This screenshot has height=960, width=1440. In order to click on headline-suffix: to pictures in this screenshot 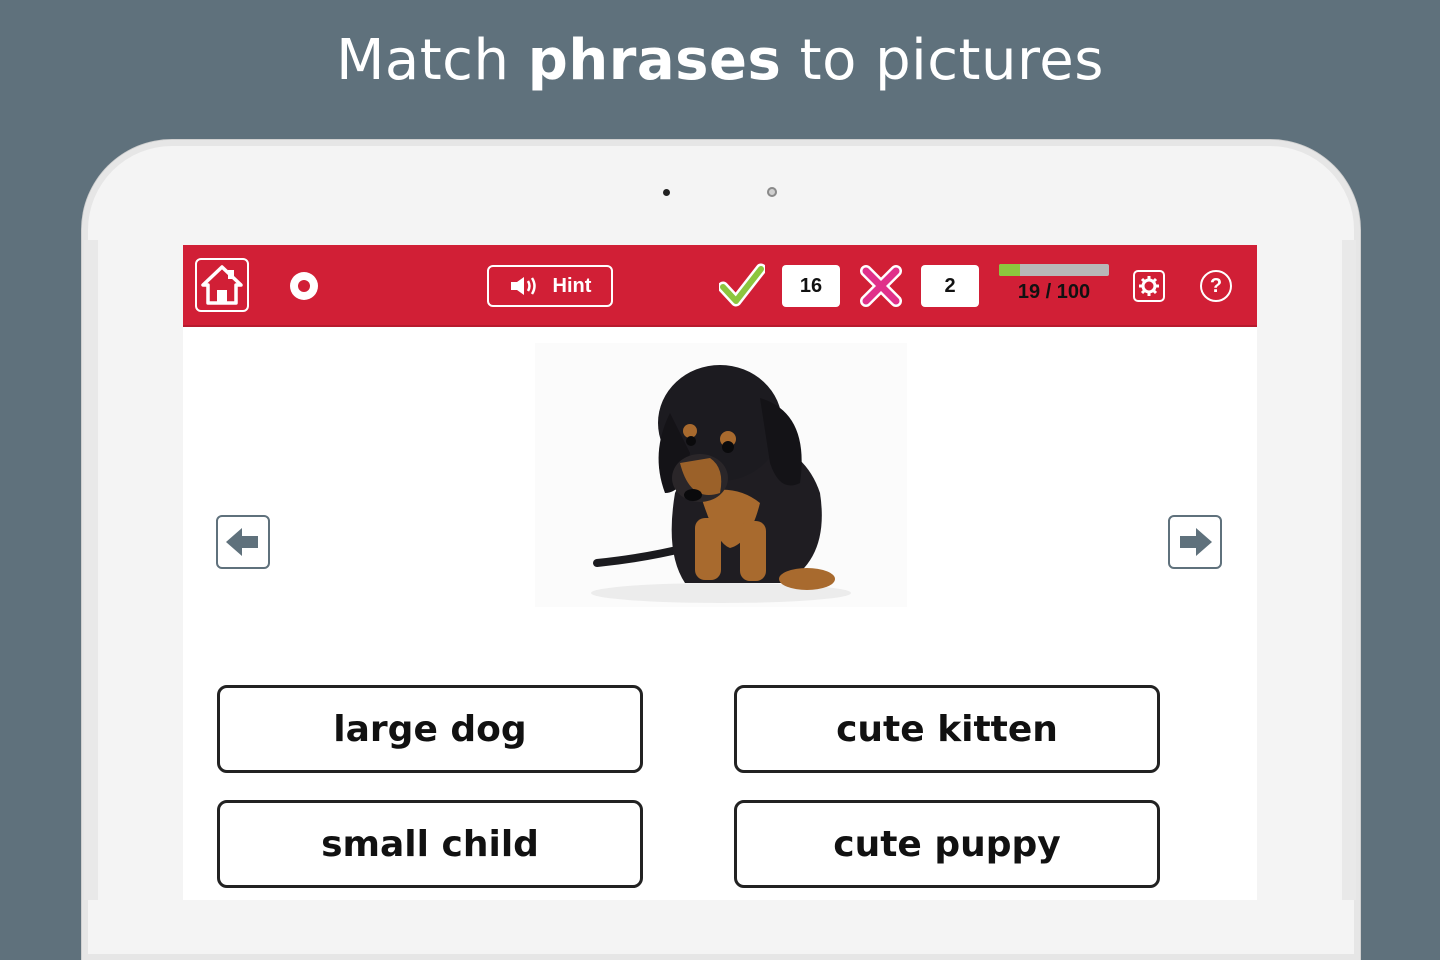, I will do `click(951, 60)`.